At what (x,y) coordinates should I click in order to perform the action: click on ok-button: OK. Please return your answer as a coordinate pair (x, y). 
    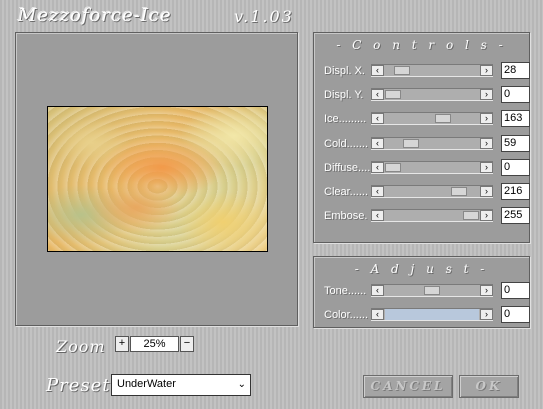
    Looking at the image, I should click on (489, 386).